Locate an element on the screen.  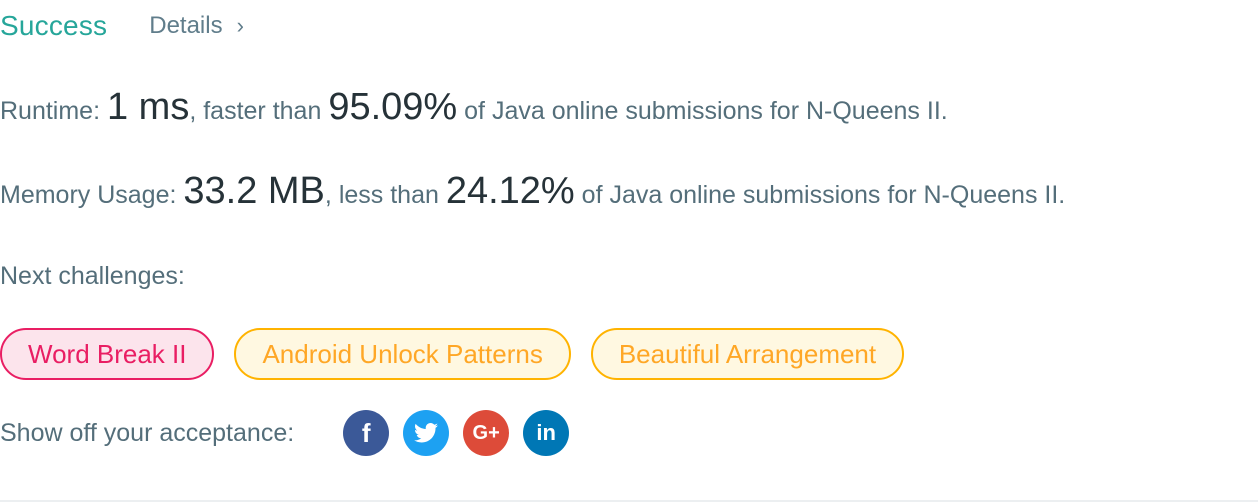
facebook-glyph: f is located at coordinates (366, 432).